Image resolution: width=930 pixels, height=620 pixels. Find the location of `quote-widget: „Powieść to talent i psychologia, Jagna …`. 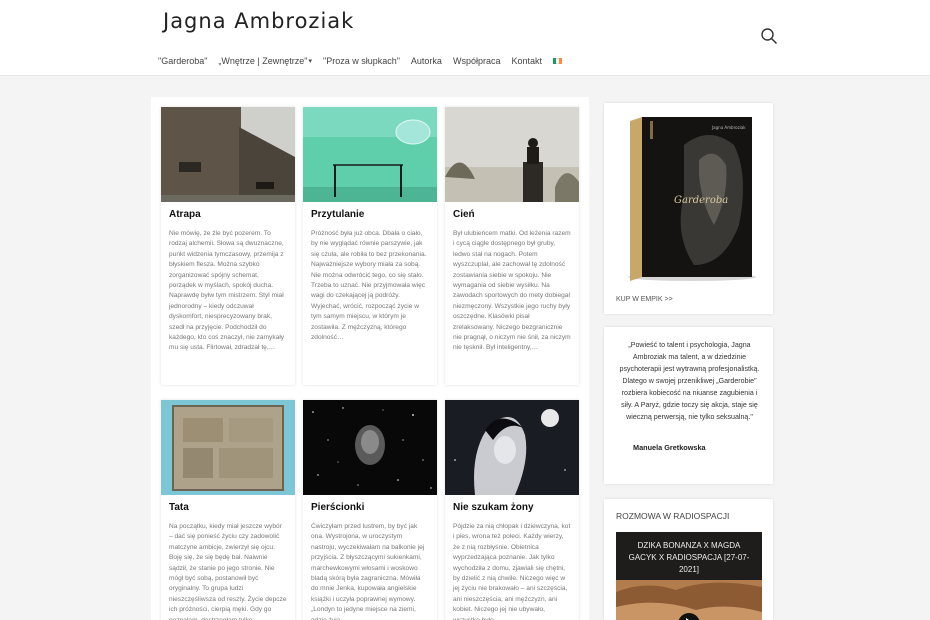

quote-widget: „Powieść to talent i psychologia, Jagna … is located at coordinates (688, 405).